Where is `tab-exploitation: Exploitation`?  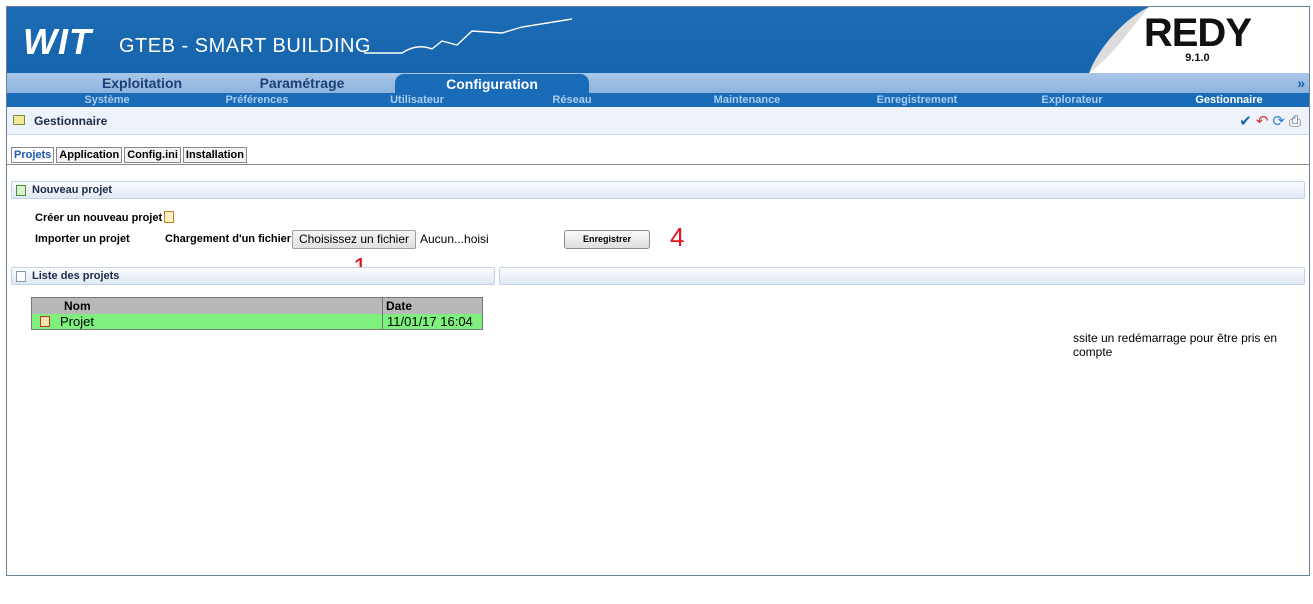 tab-exploitation: Exploitation is located at coordinates (142, 83).